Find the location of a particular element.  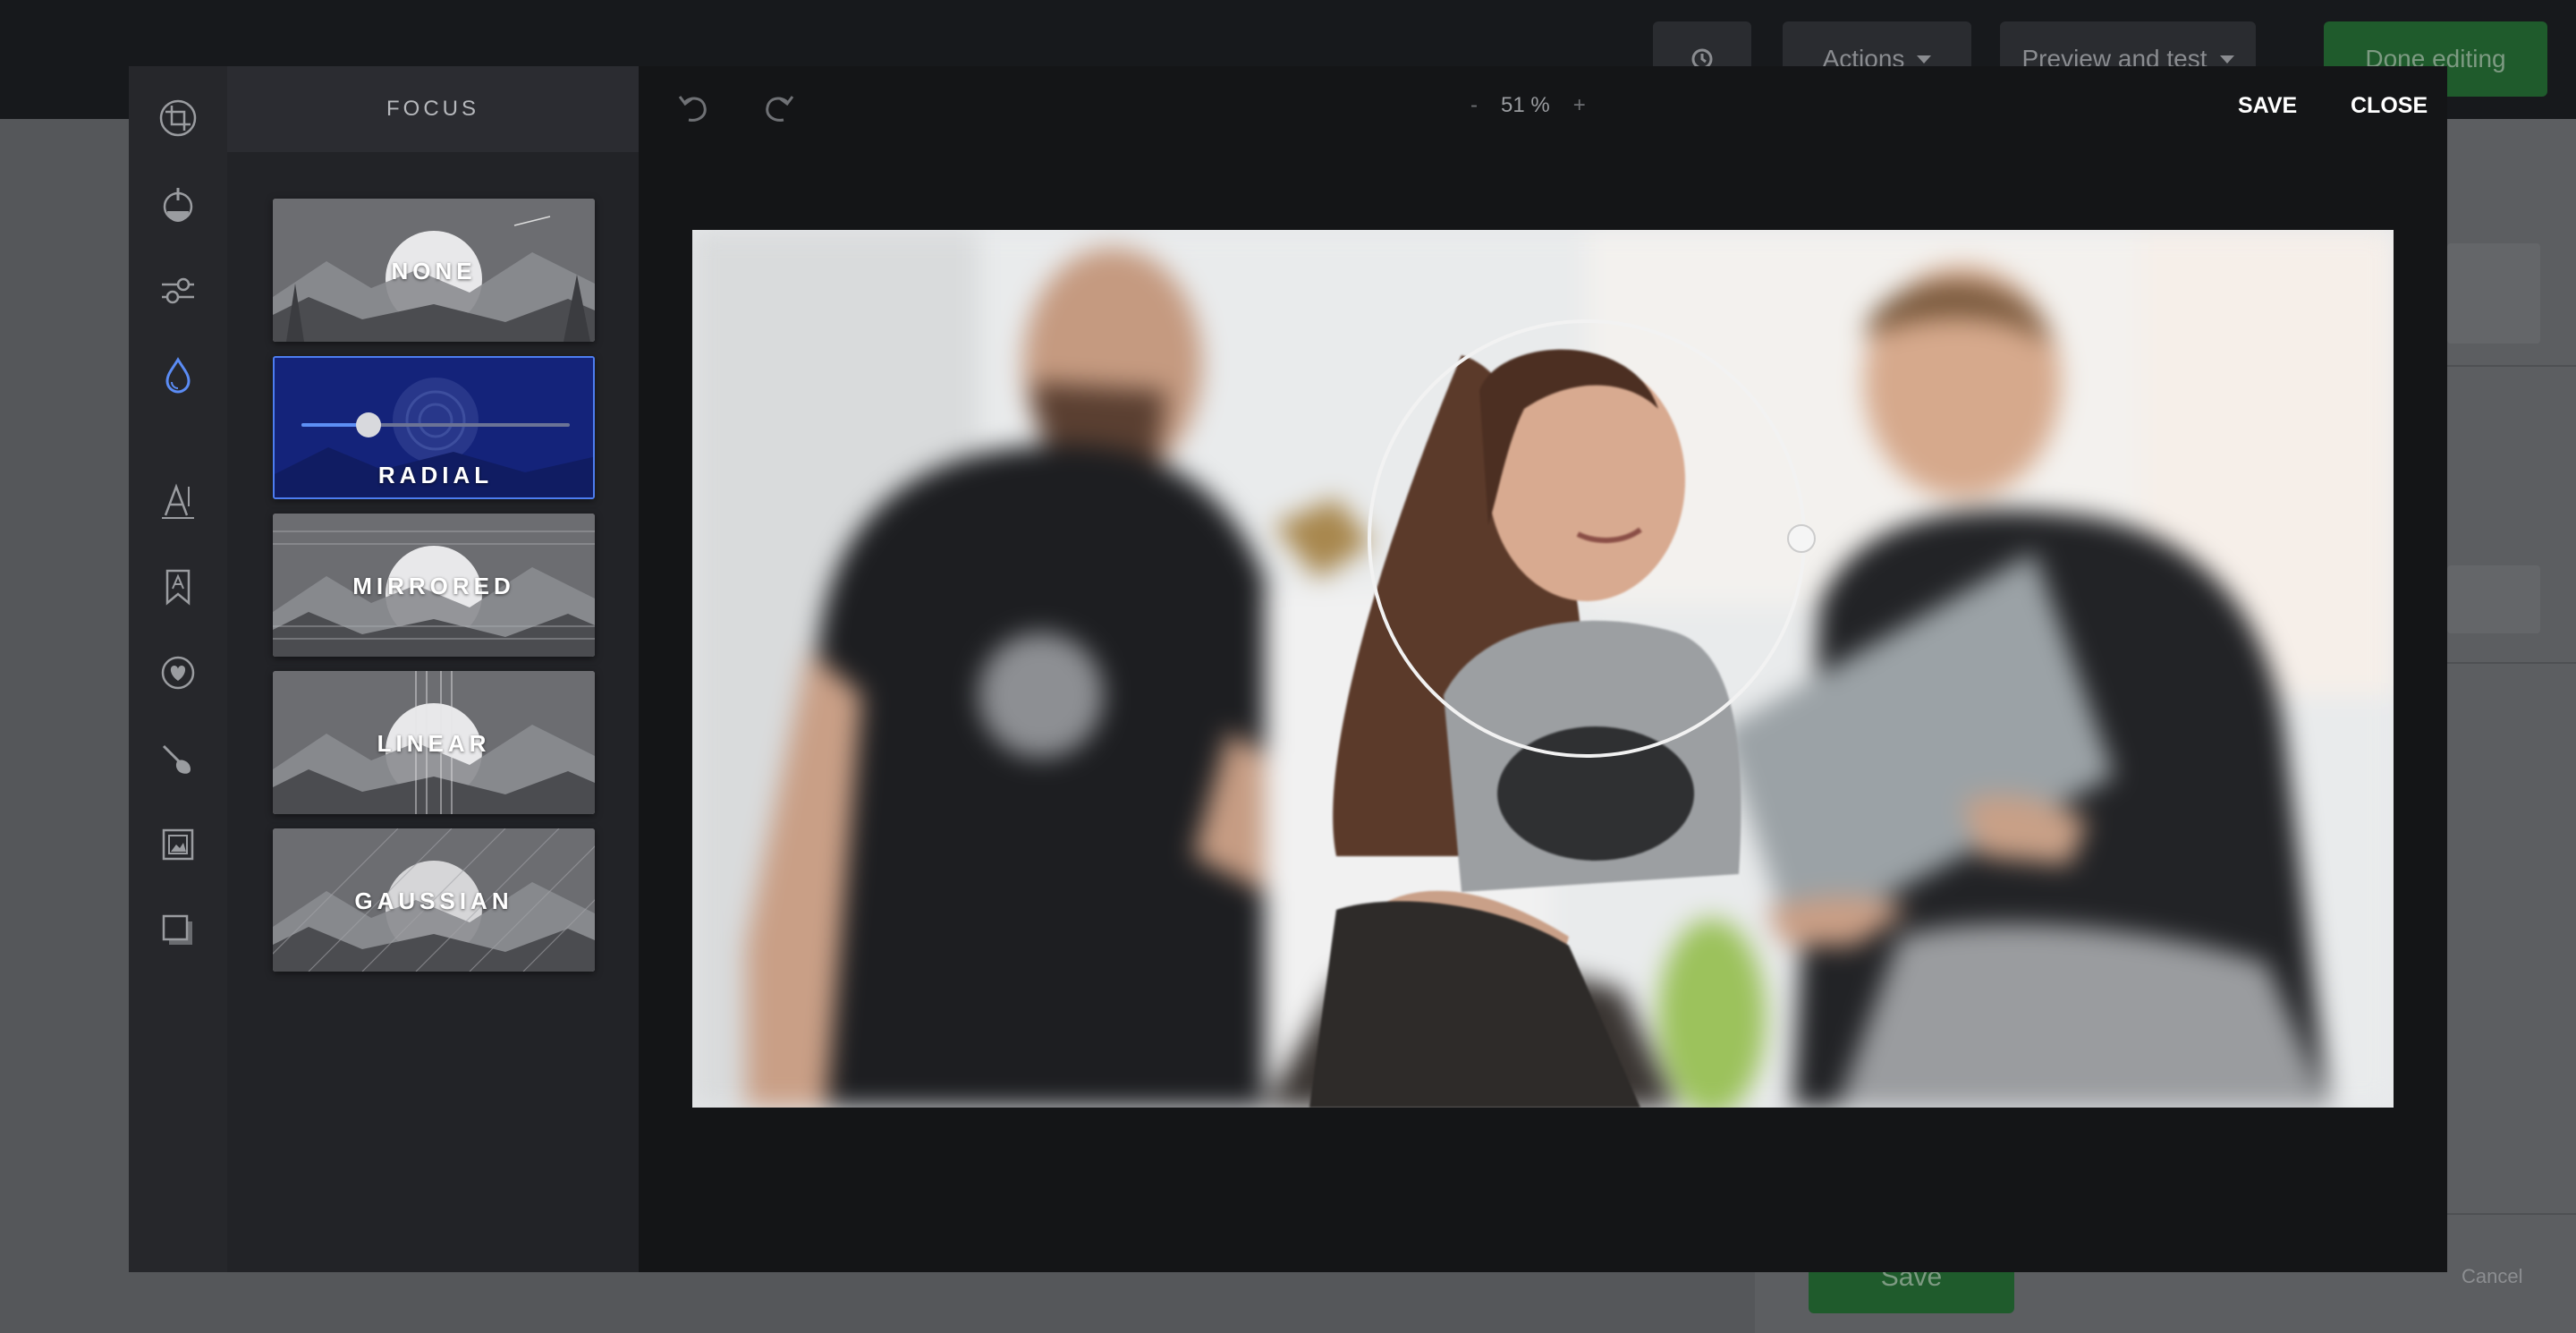

focus-option-label: NONE is located at coordinates (434, 271).